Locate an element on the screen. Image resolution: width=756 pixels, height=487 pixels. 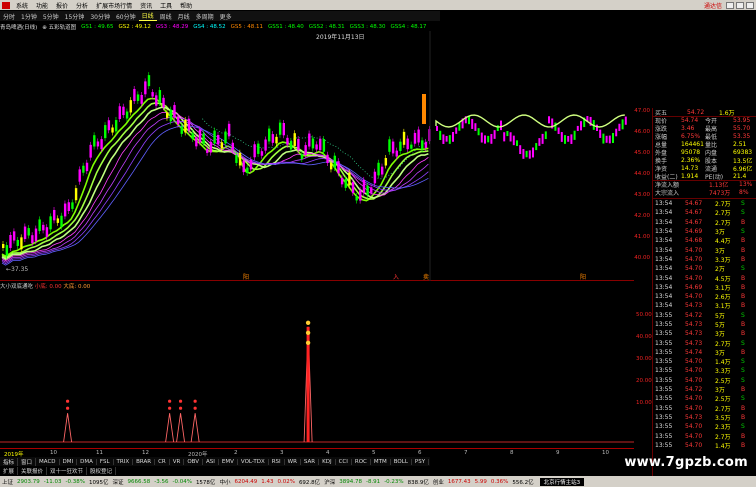
minimize-icon is located at coordinates (730, 5).